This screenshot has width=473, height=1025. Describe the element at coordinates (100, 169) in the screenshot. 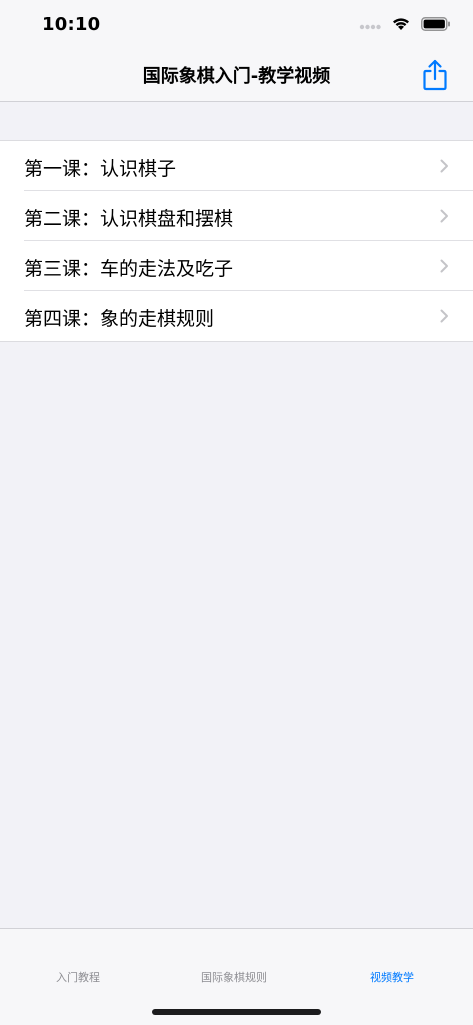

I see `lesson-label: 第一课：认识棋子` at that location.